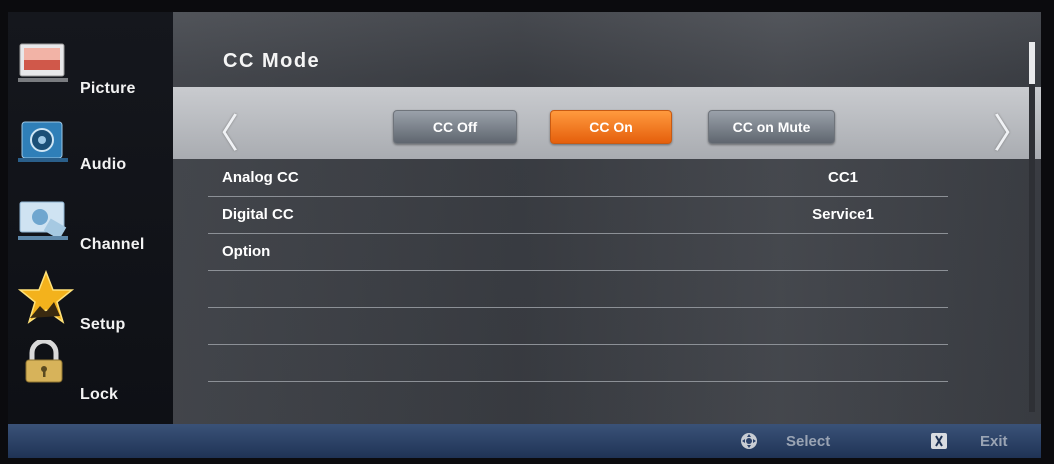  What do you see at coordinates (843, 214) in the screenshot?
I see `row-value: Service1` at bounding box center [843, 214].